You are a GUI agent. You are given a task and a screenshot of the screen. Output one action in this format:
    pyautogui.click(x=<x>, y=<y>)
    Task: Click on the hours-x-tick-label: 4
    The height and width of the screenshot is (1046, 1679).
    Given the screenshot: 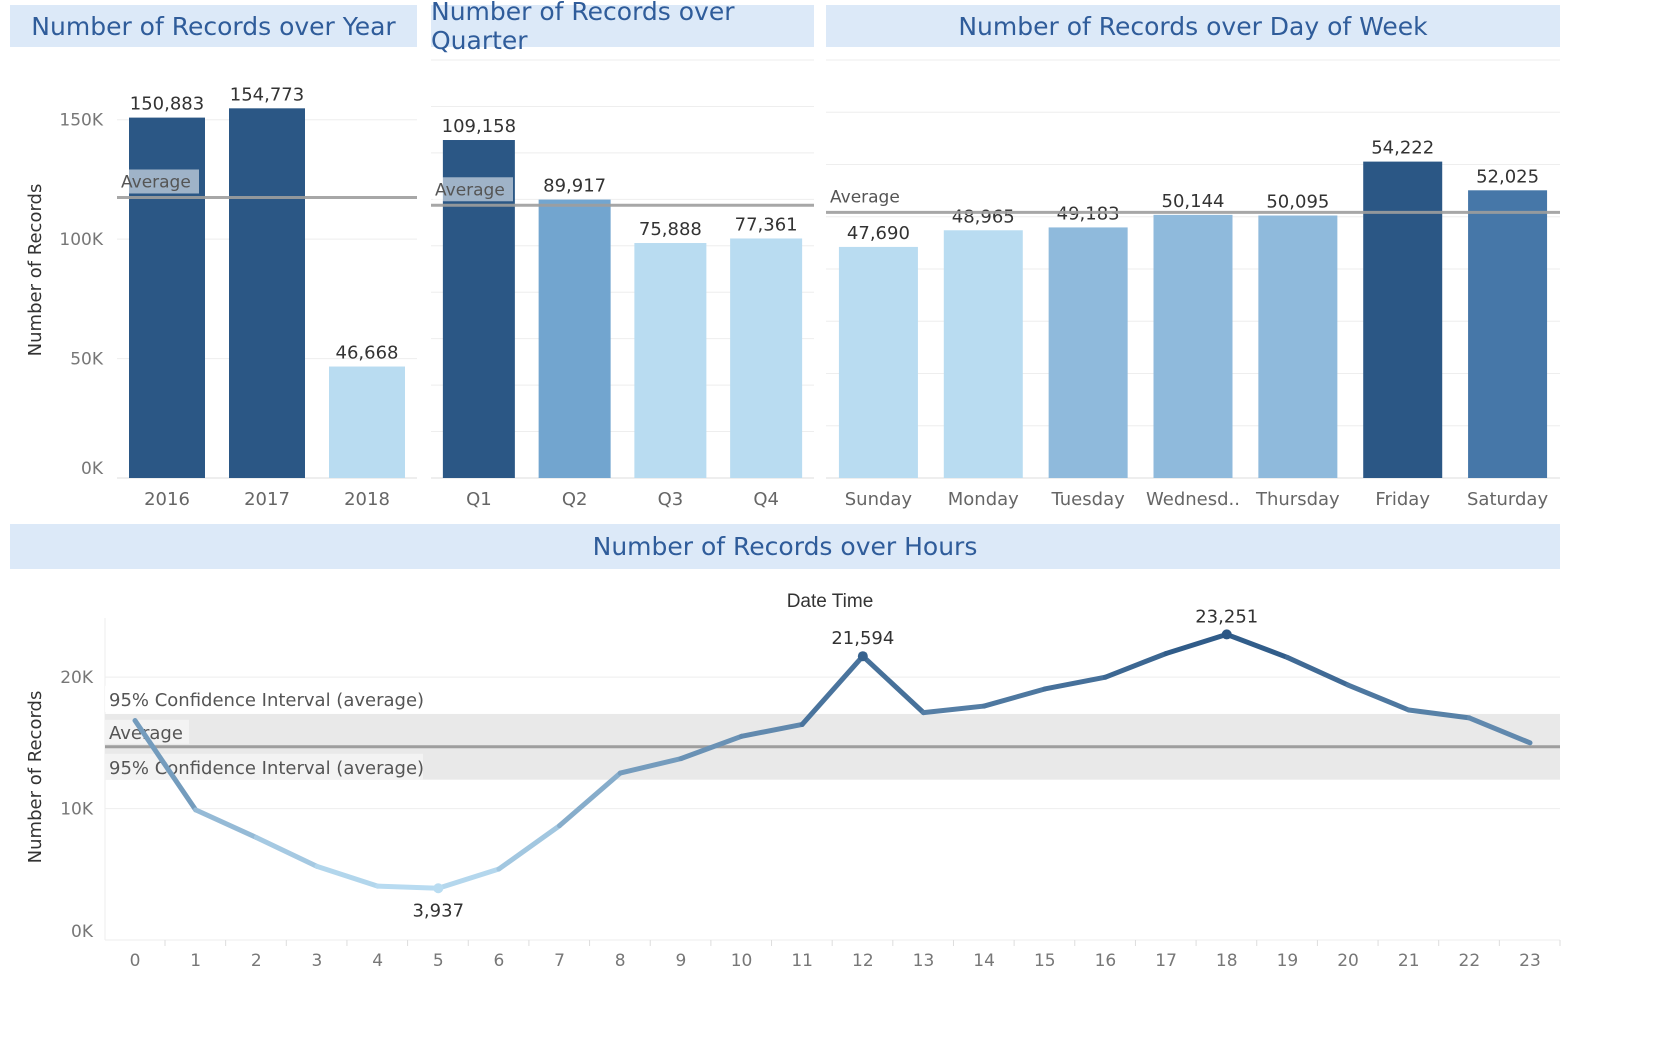 What is the action you would take?
    pyautogui.click(x=377, y=961)
    